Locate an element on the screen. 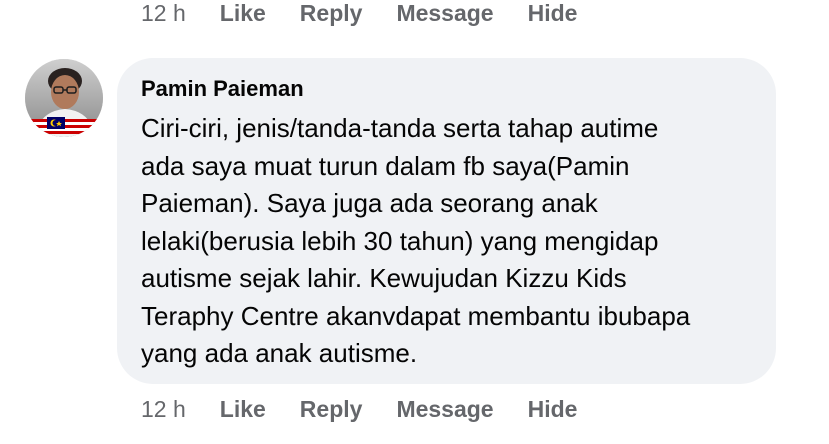 This screenshot has width=829, height=444. previous-comment-actions: 12 h Like Reply Message Hide is located at coordinates (376, 14).